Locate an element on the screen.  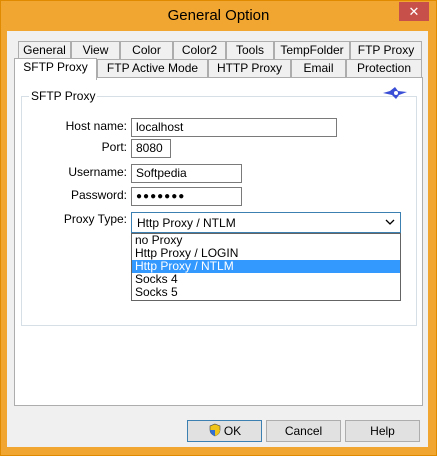
ok-button: OK is located at coordinates (224, 431).